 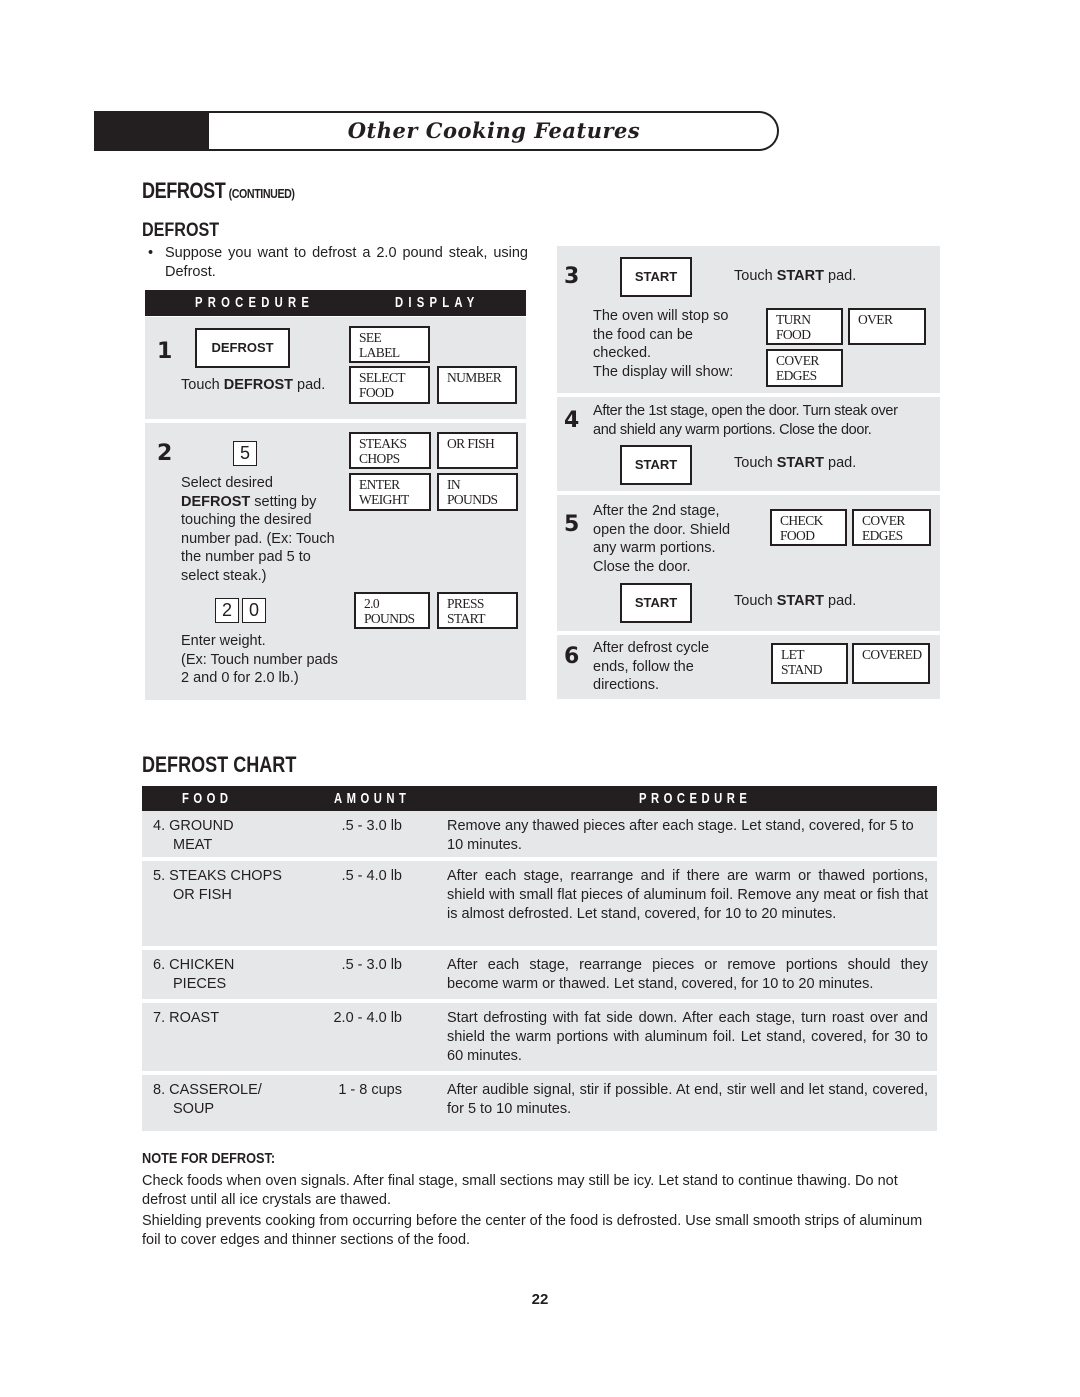 What do you see at coordinates (165, 351) in the screenshot?
I see `step-number: 1` at bounding box center [165, 351].